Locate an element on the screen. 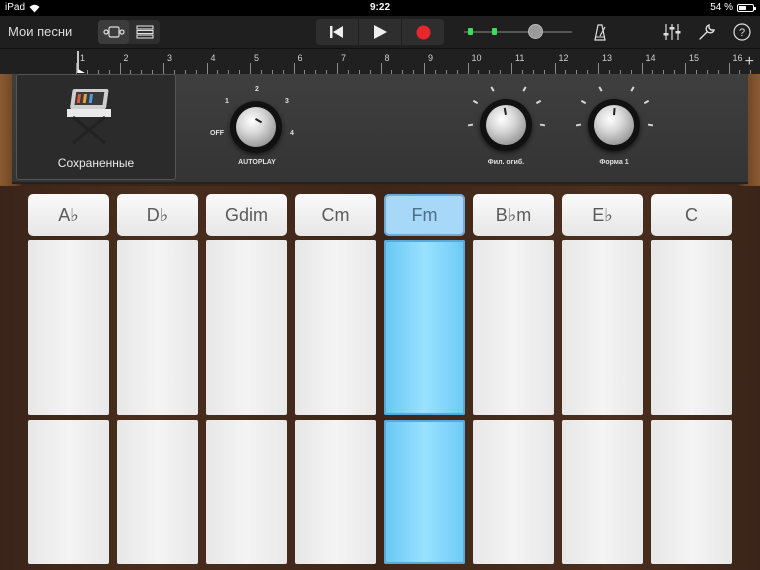 Image resolution: width=760 pixels, height=570 pixels. my-songs-button: Мои песни is located at coordinates (40, 31).